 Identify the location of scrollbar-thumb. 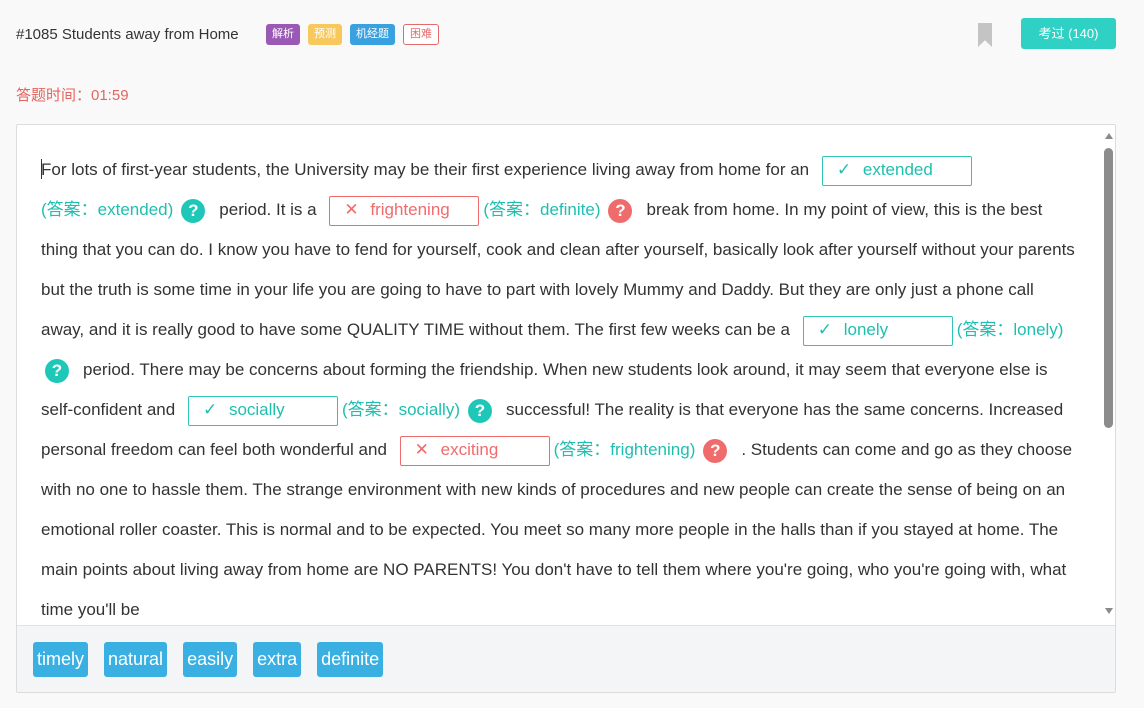
(1108, 288).